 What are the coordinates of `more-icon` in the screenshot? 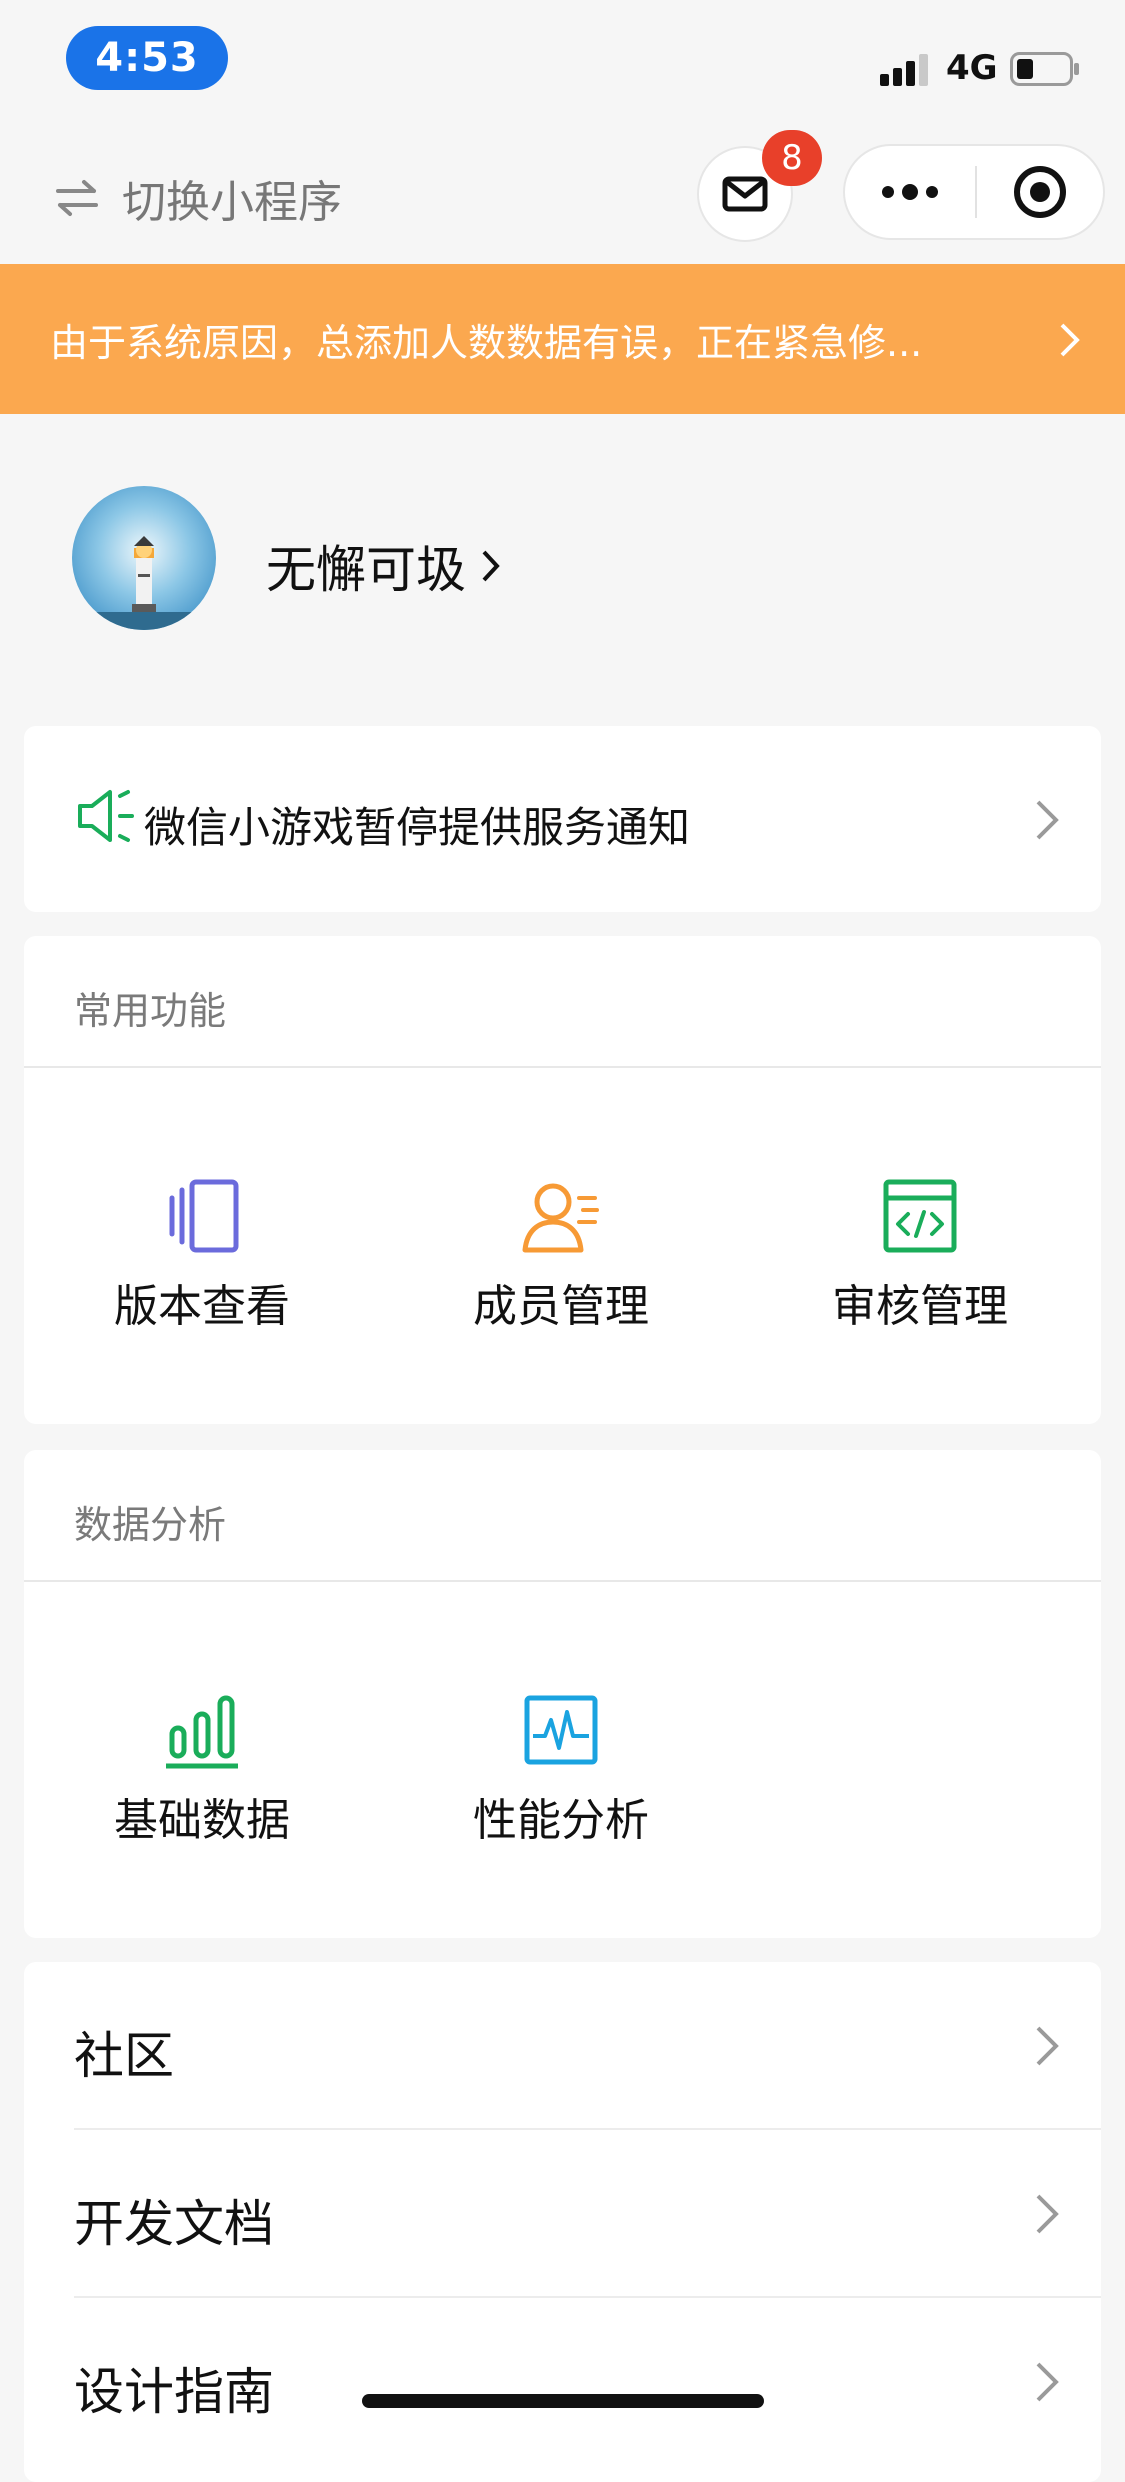 It's located at (910, 192).